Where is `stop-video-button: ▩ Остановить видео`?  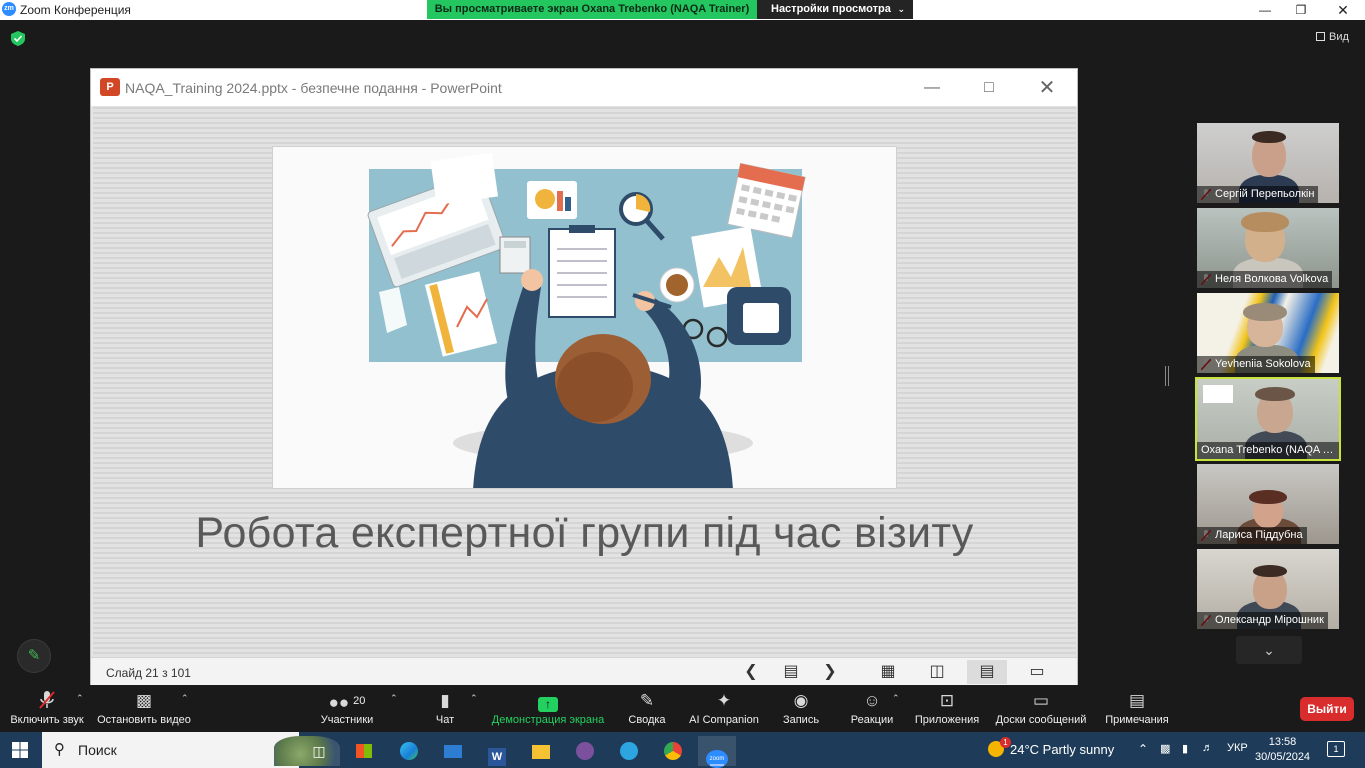 stop-video-button: ▩ Остановить видео is located at coordinates (144, 710).